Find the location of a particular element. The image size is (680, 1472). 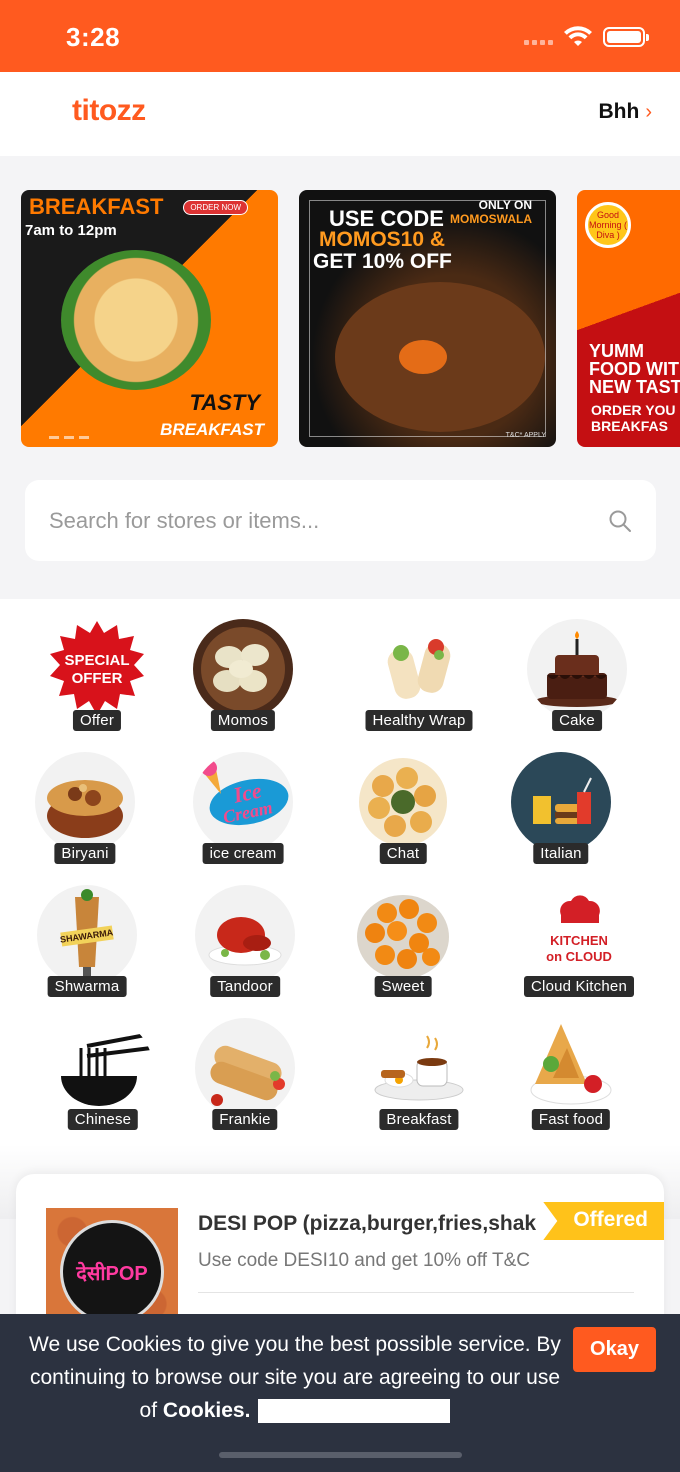

carousel-dots is located at coordinates (69, 437).